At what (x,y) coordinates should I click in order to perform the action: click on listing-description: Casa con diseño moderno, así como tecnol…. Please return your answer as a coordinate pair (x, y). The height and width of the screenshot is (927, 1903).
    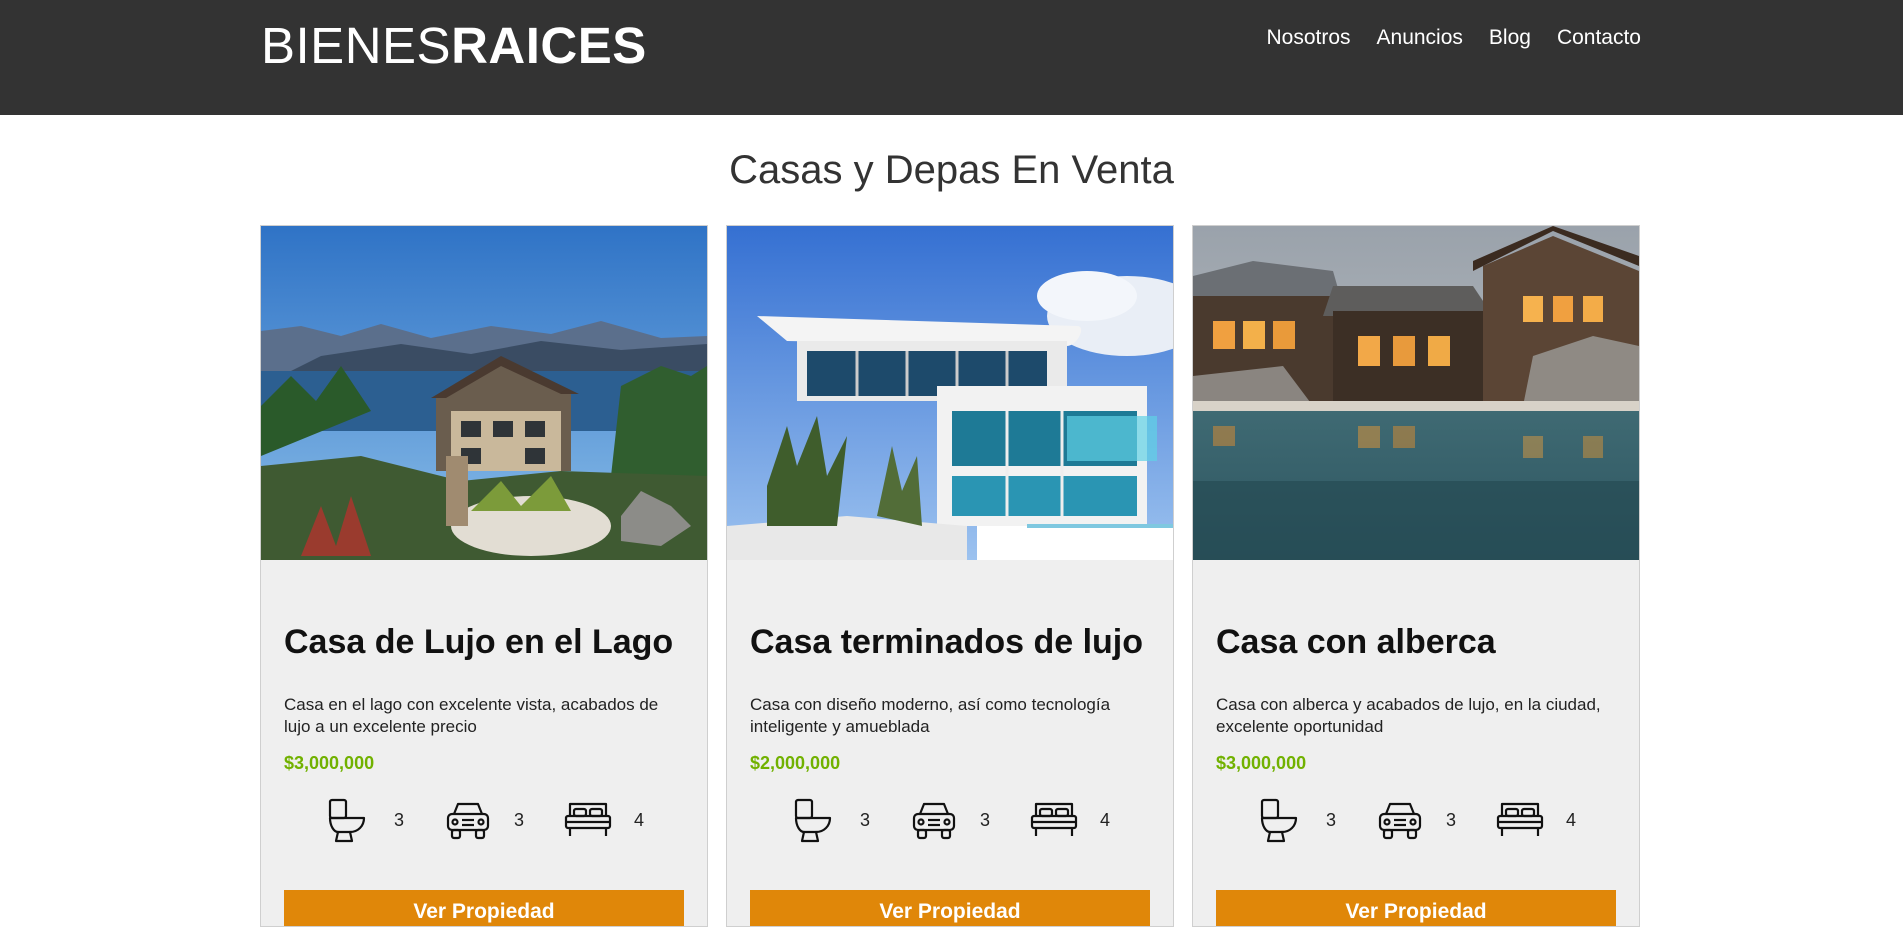
    Looking at the image, I should click on (930, 715).